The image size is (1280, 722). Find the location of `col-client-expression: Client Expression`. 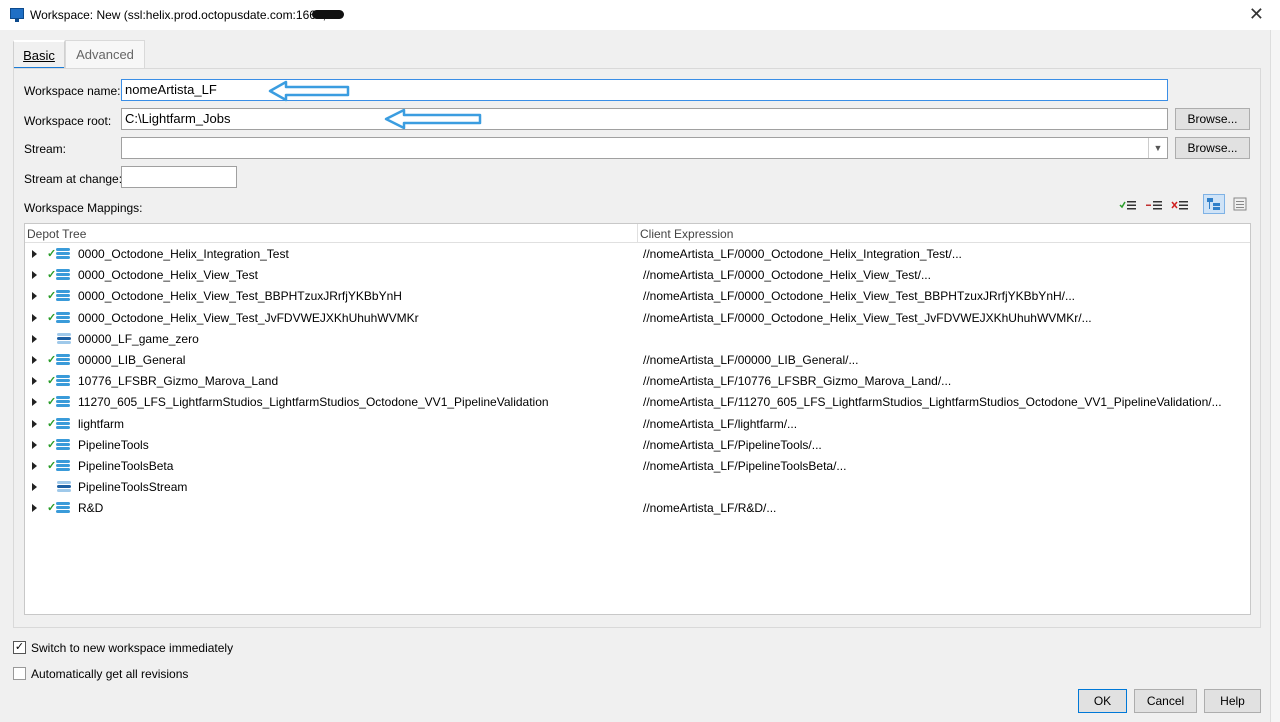

col-client-expression: Client Expression is located at coordinates (686, 234).